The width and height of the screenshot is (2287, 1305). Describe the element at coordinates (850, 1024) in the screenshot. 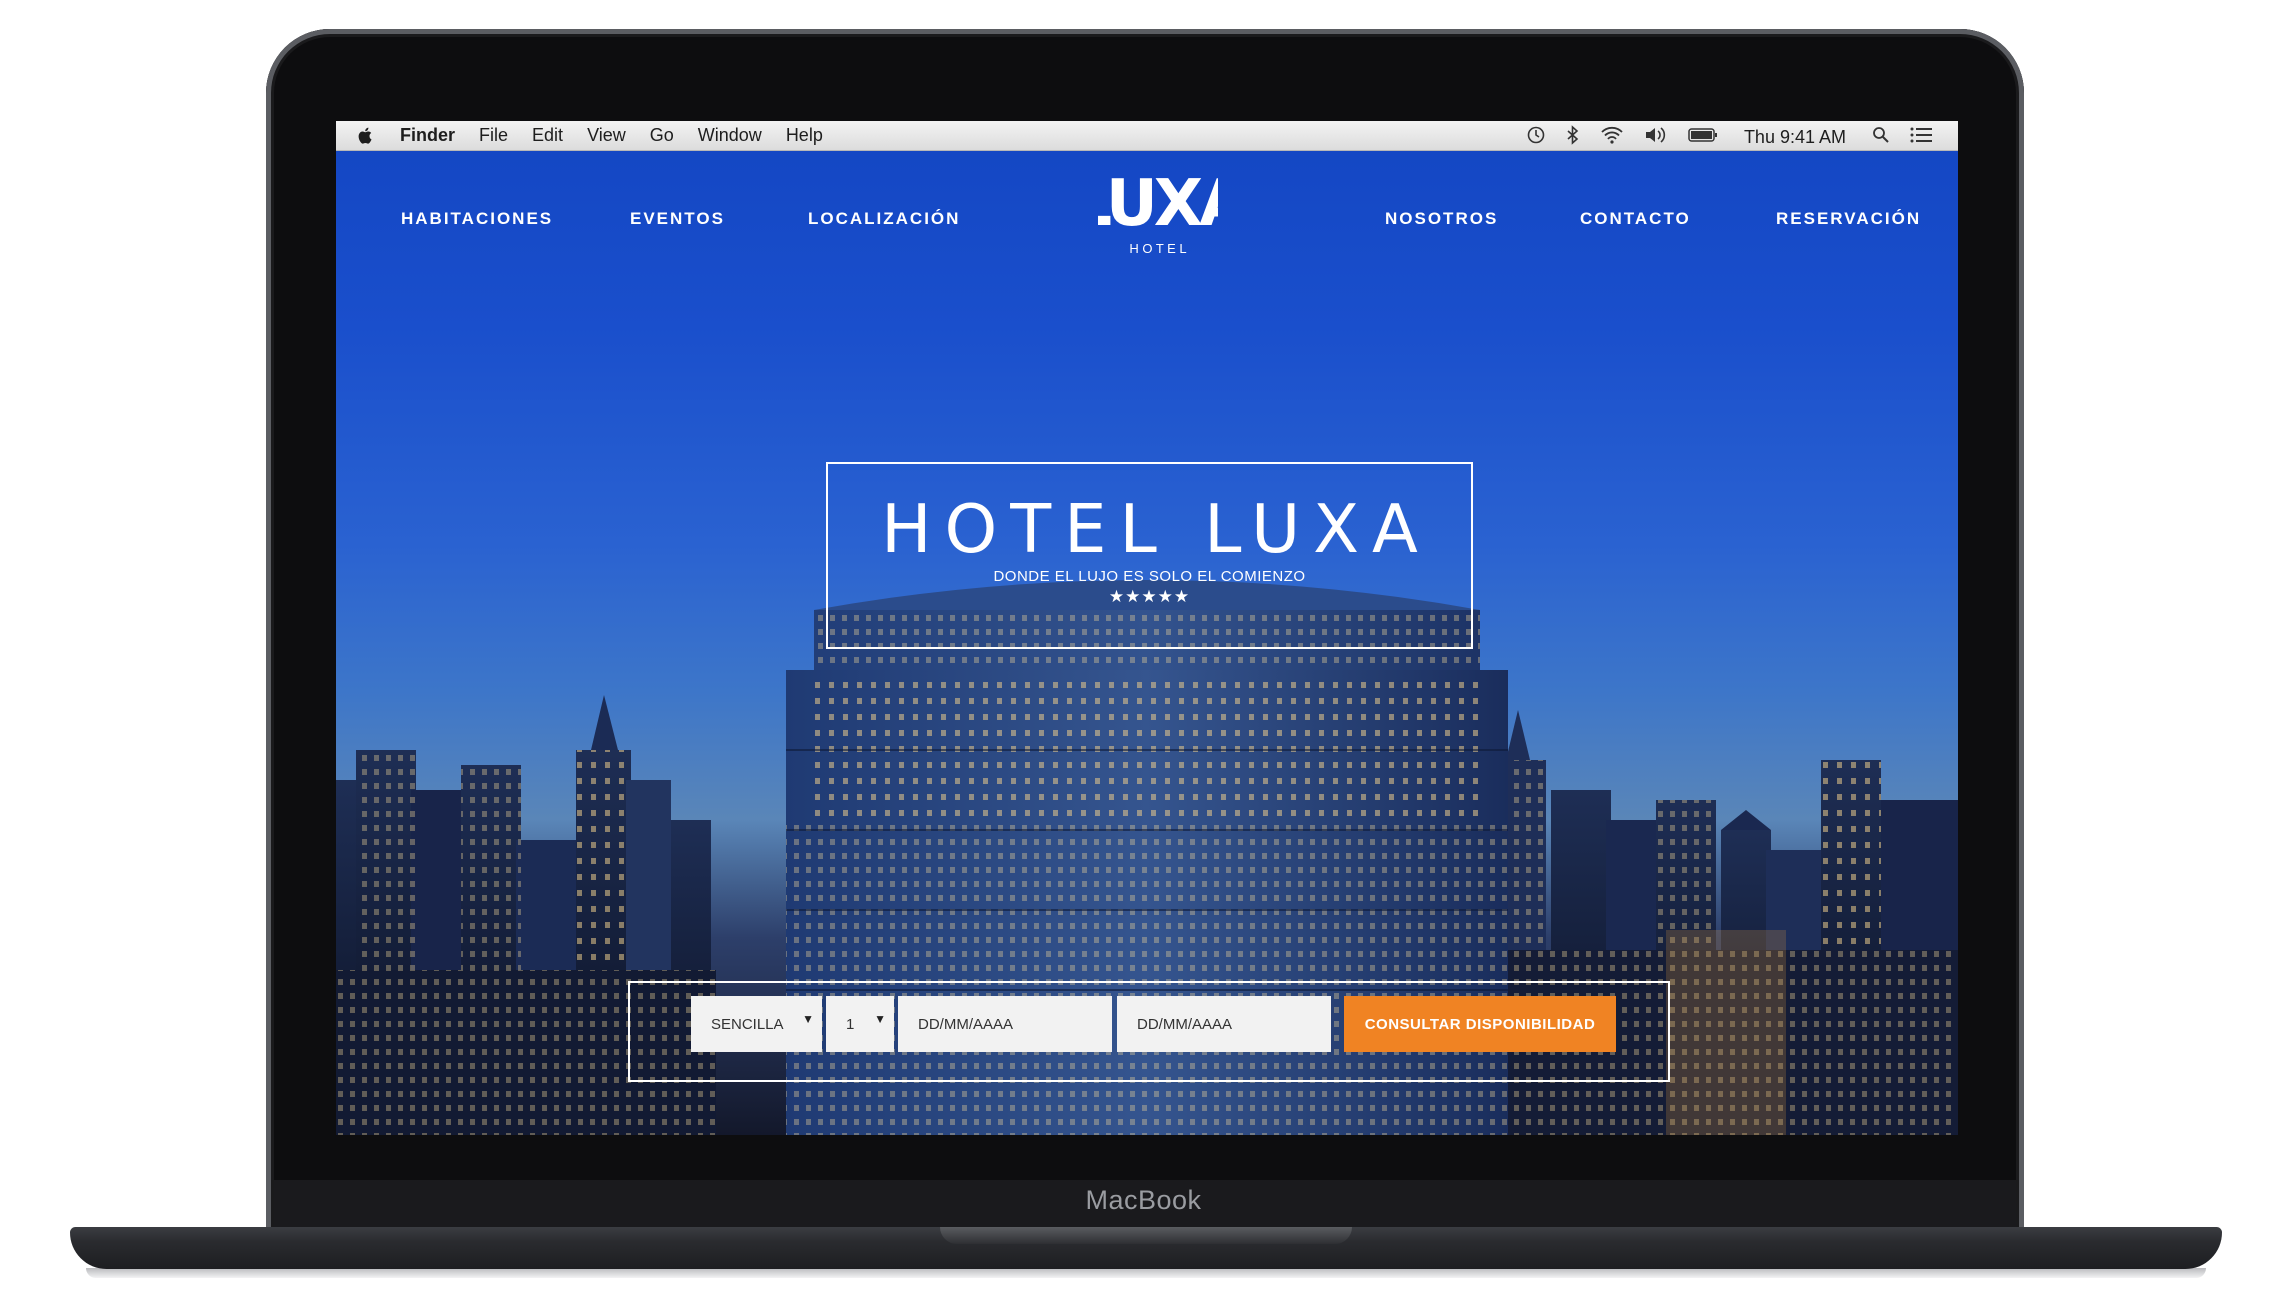

I see `guests-value: 1` at that location.